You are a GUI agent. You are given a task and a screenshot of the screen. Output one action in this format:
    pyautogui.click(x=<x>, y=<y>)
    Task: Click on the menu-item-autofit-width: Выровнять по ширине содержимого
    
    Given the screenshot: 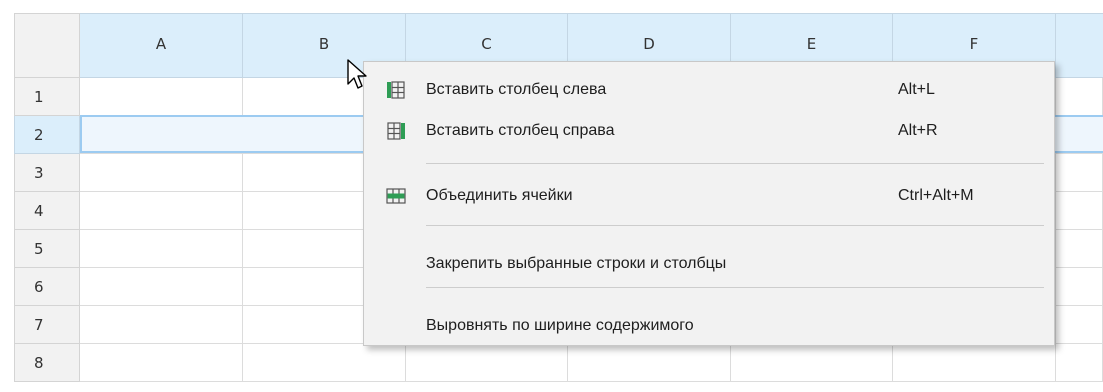 What is the action you would take?
    pyautogui.click(x=709, y=326)
    